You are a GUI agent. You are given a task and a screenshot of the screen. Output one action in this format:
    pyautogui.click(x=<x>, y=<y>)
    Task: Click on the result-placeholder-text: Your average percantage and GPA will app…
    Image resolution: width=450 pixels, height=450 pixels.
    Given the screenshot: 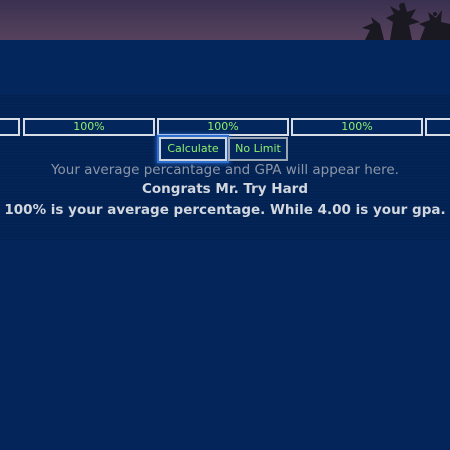 What is the action you would take?
    pyautogui.click(x=225, y=170)
    